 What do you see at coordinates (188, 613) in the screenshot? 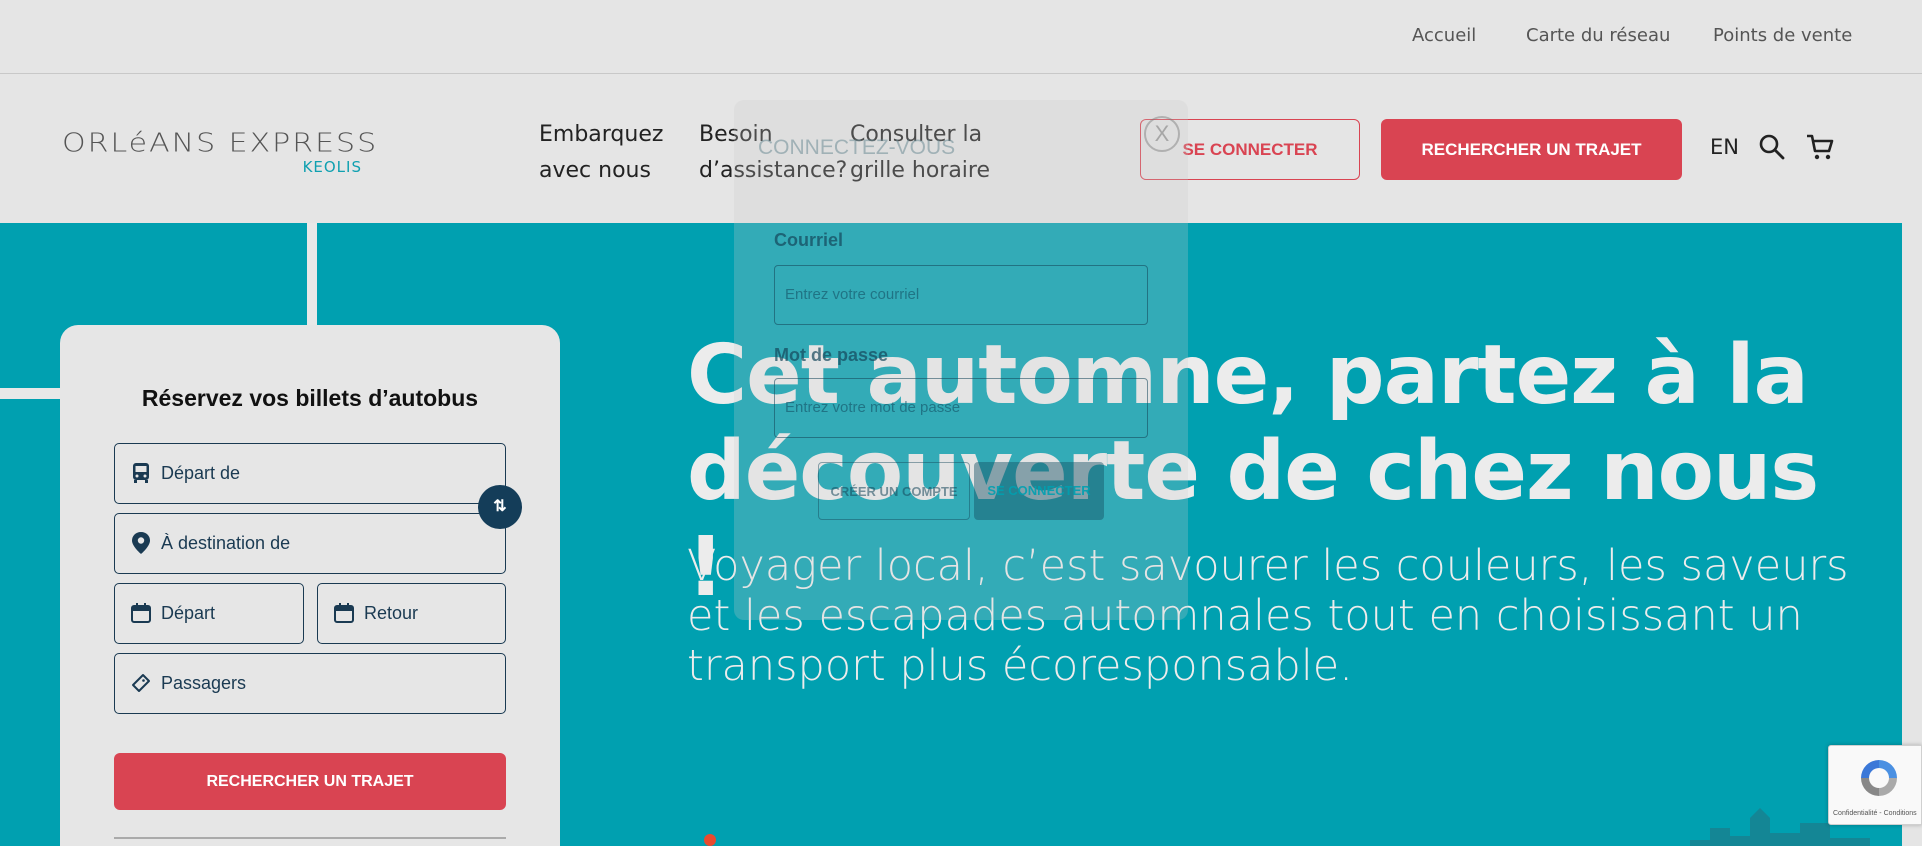
I see `departure-date-placeholder: Départ` at bounding box center [188, 613].